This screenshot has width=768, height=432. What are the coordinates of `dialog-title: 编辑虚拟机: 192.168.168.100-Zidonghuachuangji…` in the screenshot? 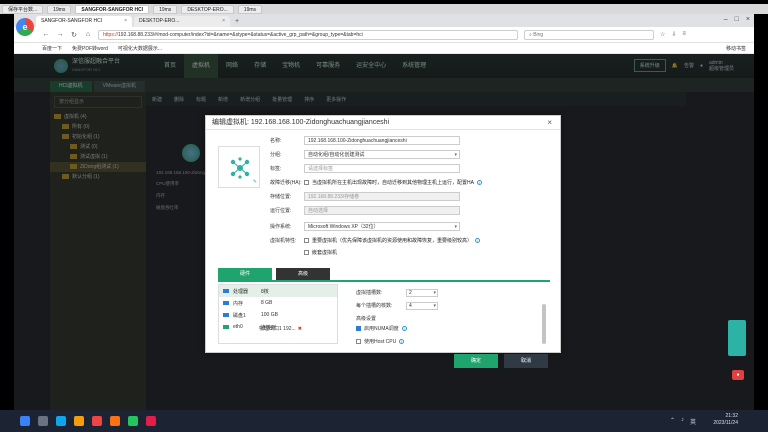 It's located at (383, 123).